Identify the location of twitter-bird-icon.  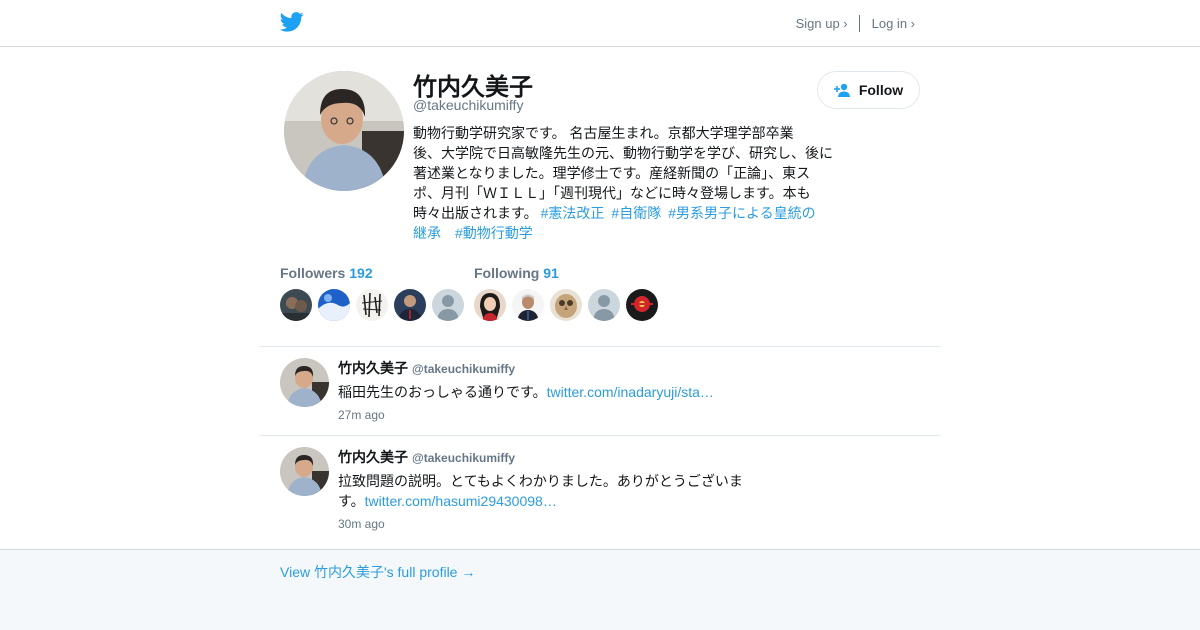
(292, 22).